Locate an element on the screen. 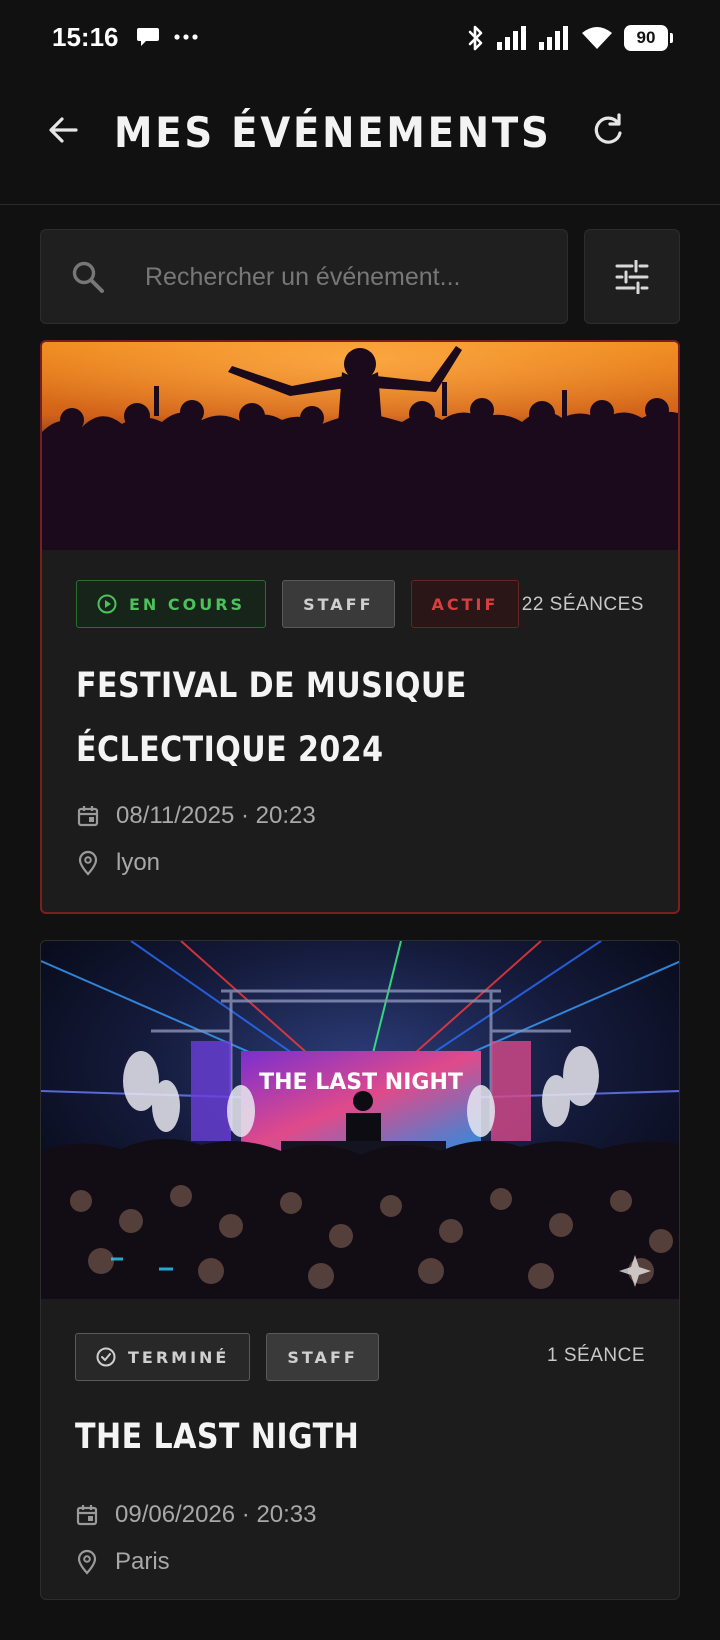 This screenshot has height=1640, width=720. refresh-button is located at coordinates (608, 130).